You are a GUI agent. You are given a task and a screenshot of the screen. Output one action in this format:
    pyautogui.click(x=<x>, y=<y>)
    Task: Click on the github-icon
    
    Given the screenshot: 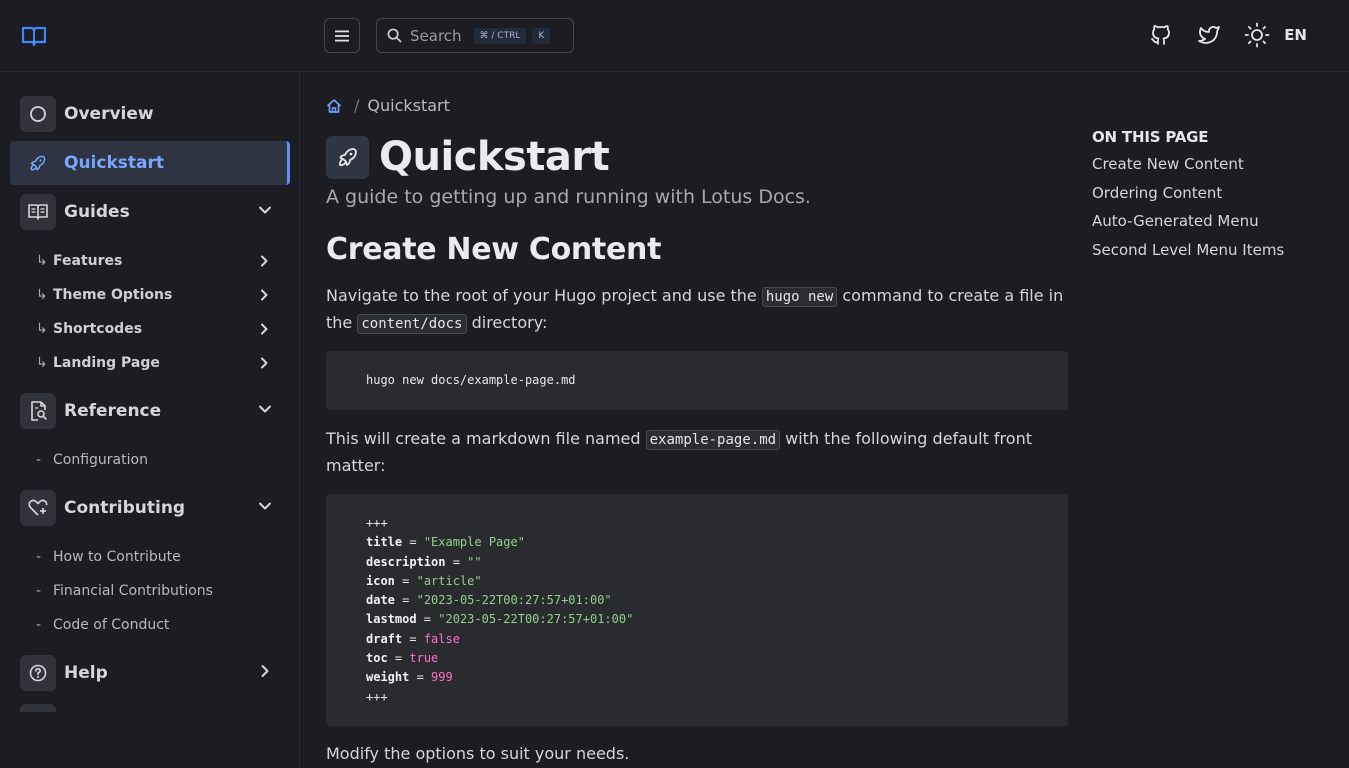 What is the action you would take?
    pyautogui.click(x=1161, y=35)
    